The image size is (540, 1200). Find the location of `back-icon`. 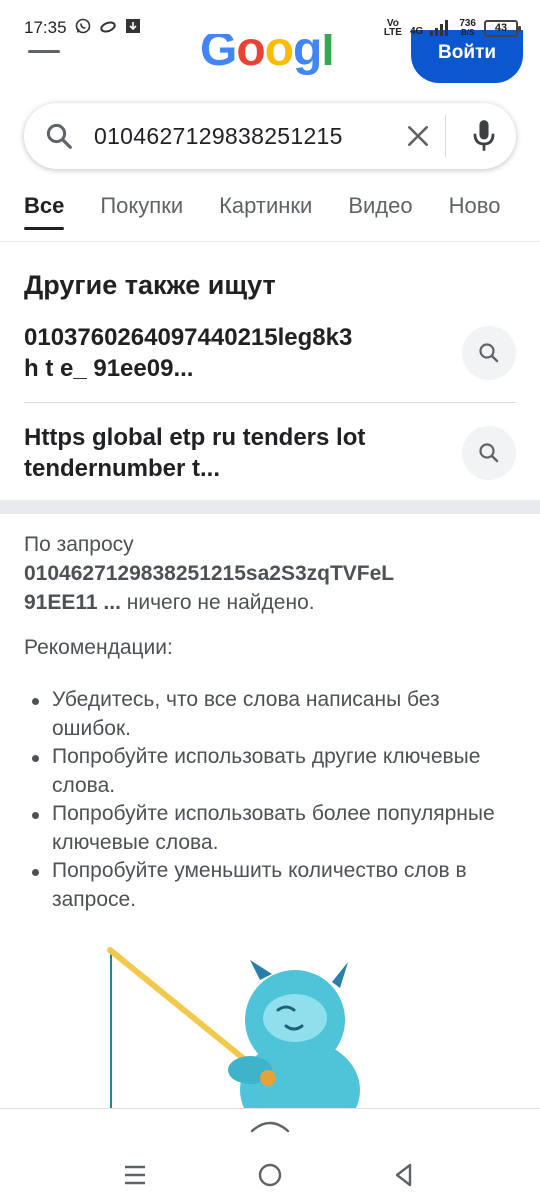

back-icon is located at coordinates (404, 1175).